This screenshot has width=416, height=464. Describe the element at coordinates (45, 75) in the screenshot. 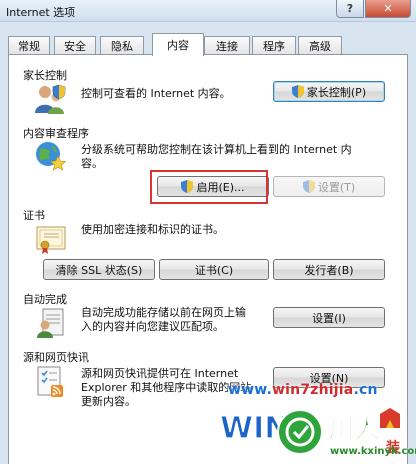

I see `parental-controls-heading: 家长控制` at that location.